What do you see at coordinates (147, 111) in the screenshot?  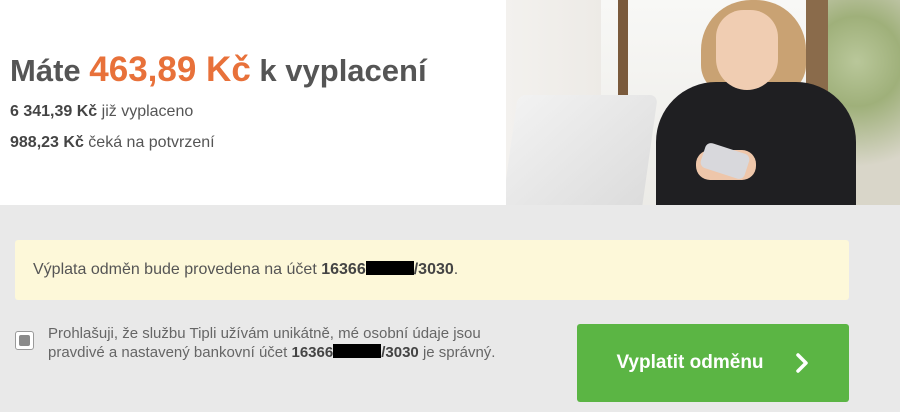 I see `paid-out-label: již vyplaceno` at bounding box center [147, 111].